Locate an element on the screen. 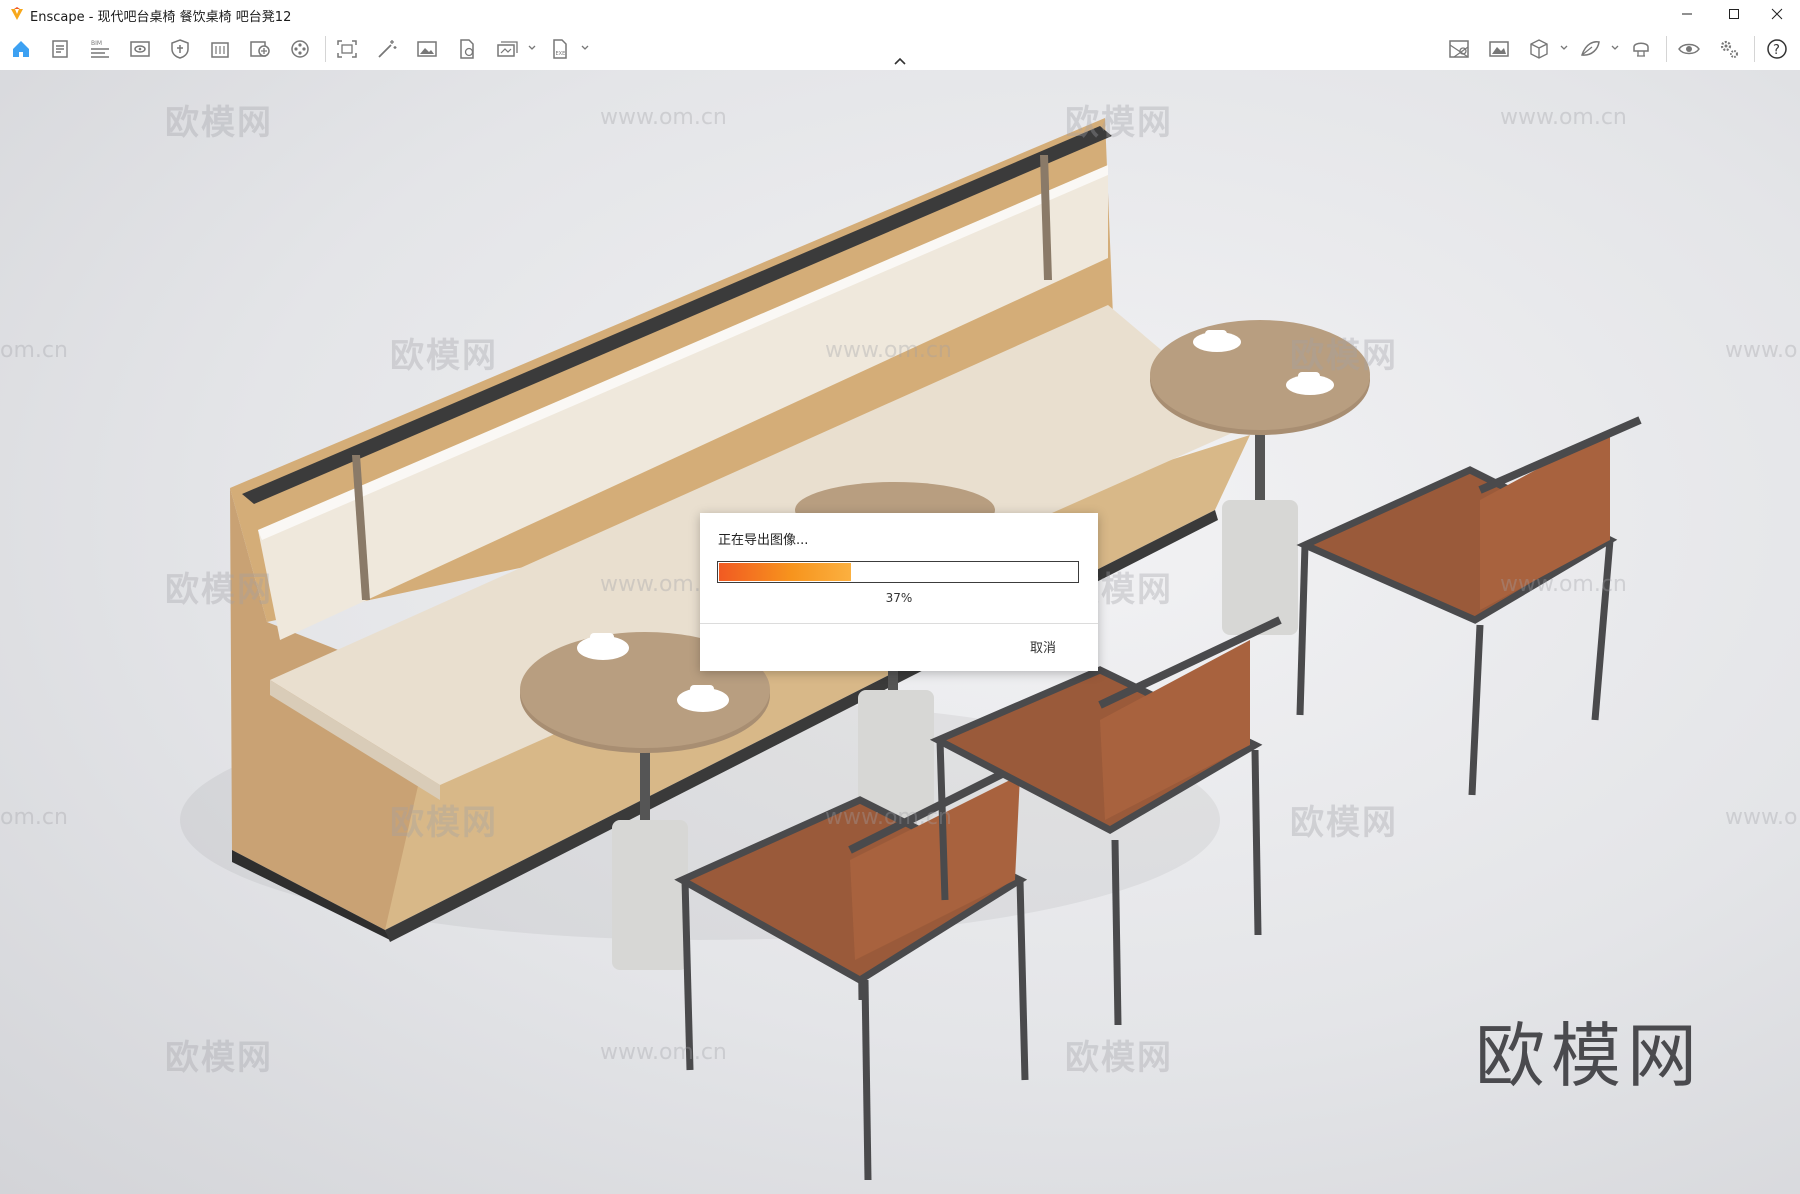 This screenshot has width=1800, height=1194. close-icon is located at coordinates (1777, 14).